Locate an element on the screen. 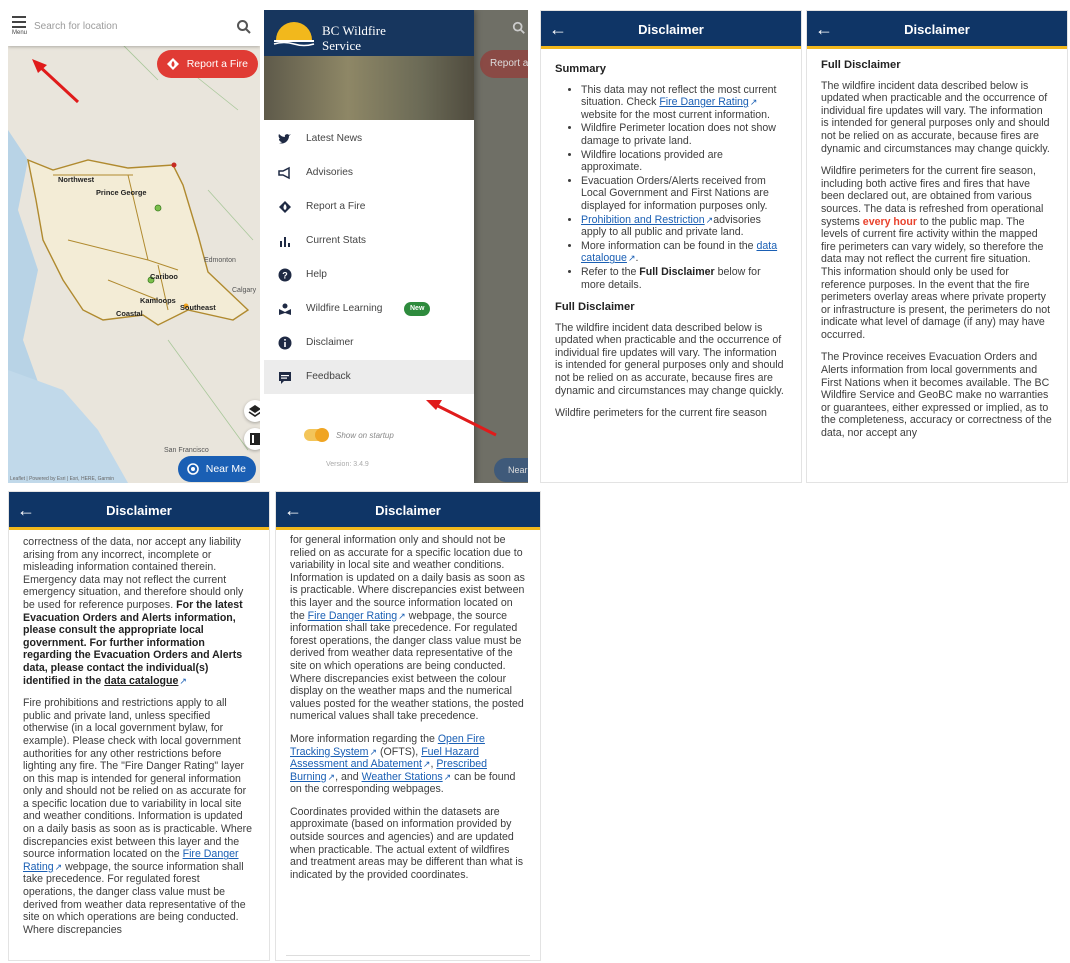 The height and width of the screenshot is (963, 1070). prohibition-restriction-link: Prohibition and Restriction is located at coordinates (643, 220).